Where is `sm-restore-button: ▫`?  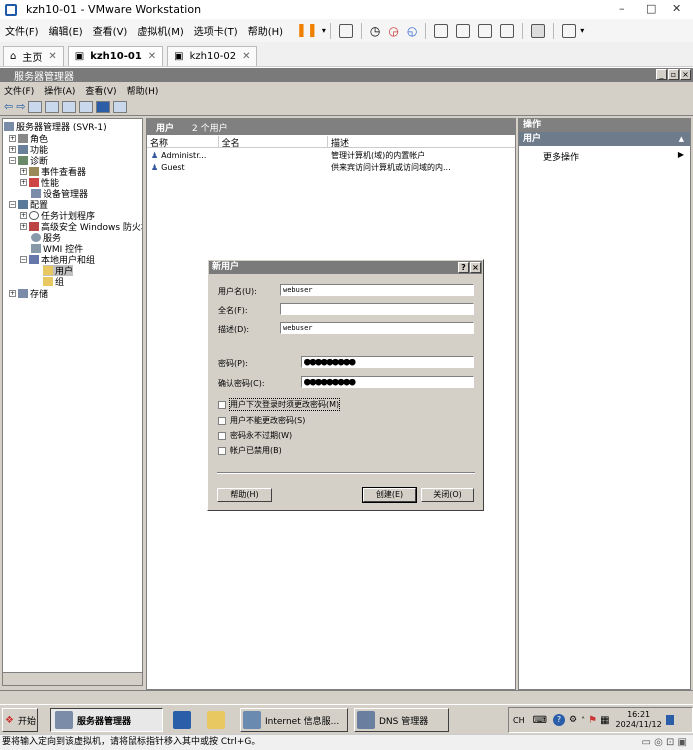
sm-restore-button: ▫ is located at coordinates (673, 74).